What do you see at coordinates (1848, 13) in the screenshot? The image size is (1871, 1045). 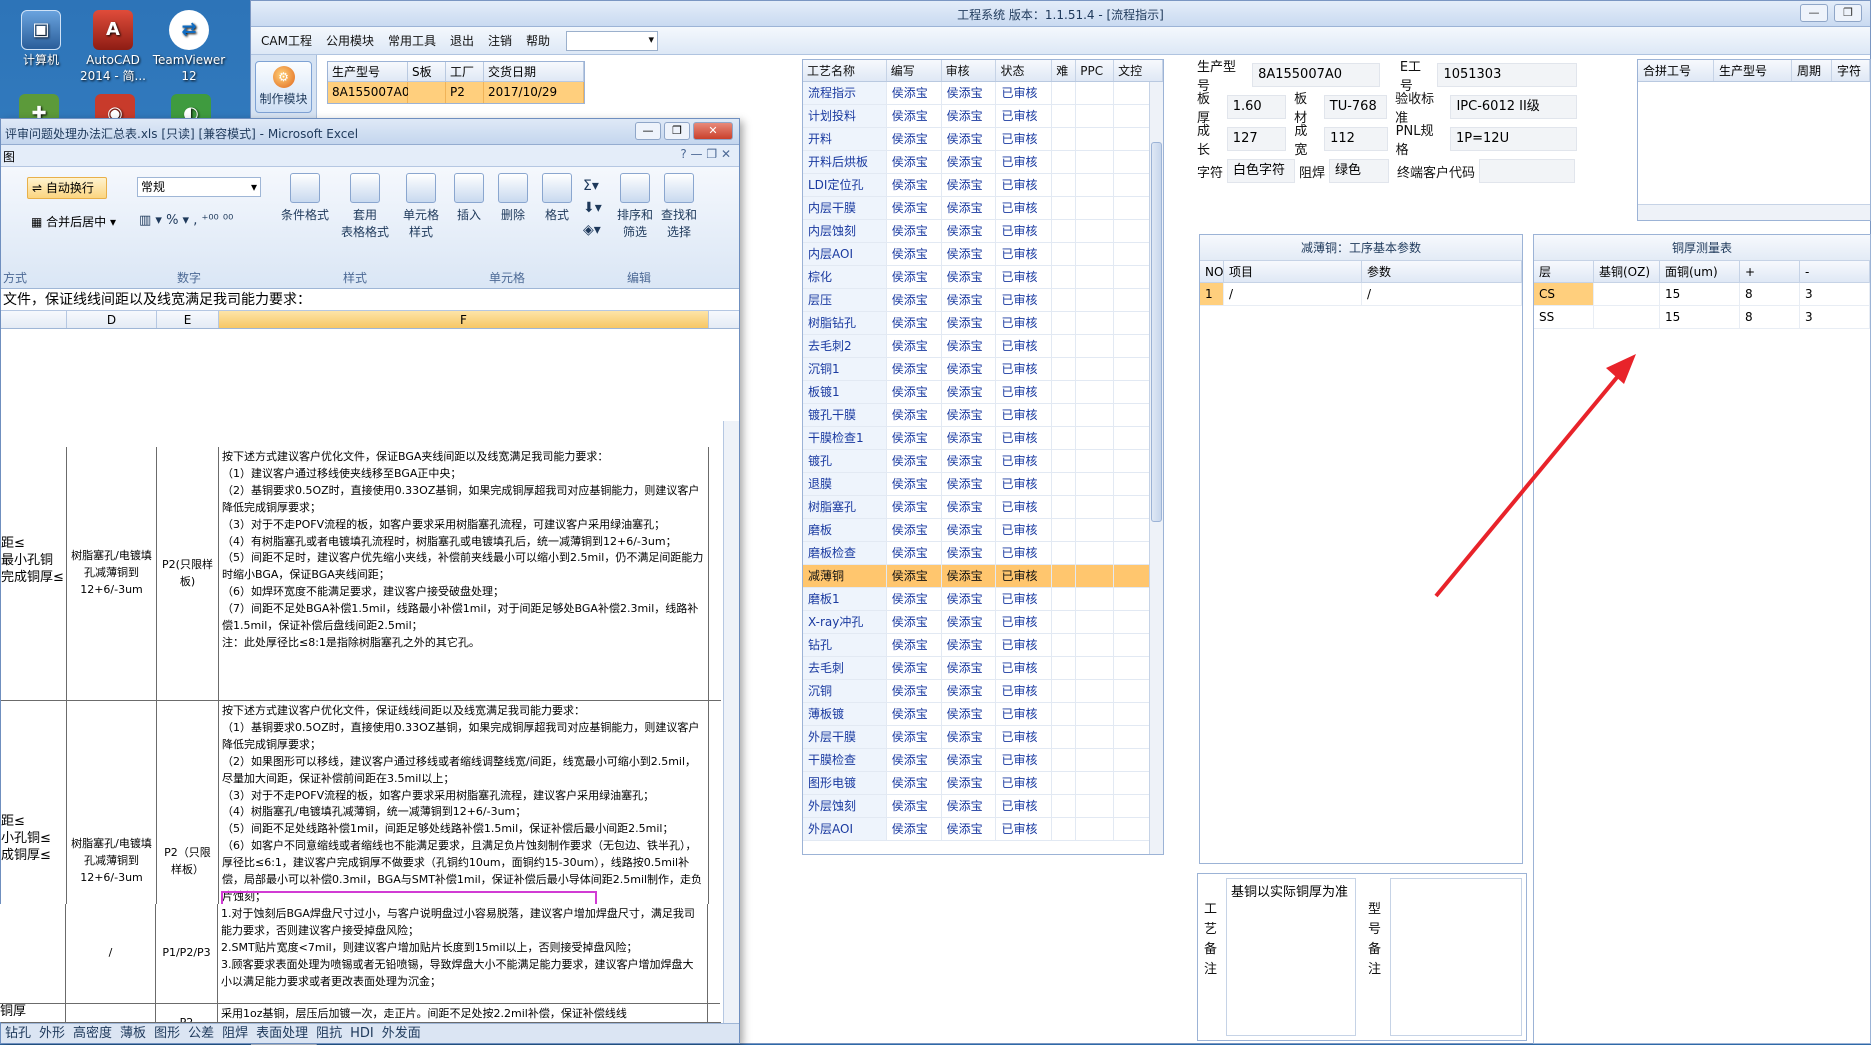 I see `maximize-button: ❐` at bounding box center [1848, 13].